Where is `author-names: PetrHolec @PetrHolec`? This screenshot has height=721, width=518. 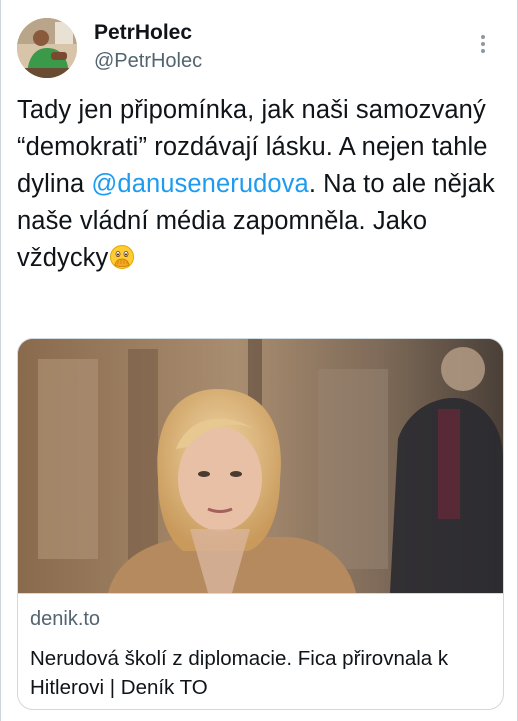 author-names: PetrHolec @PetrHolec is located at coordinates (148, 47).